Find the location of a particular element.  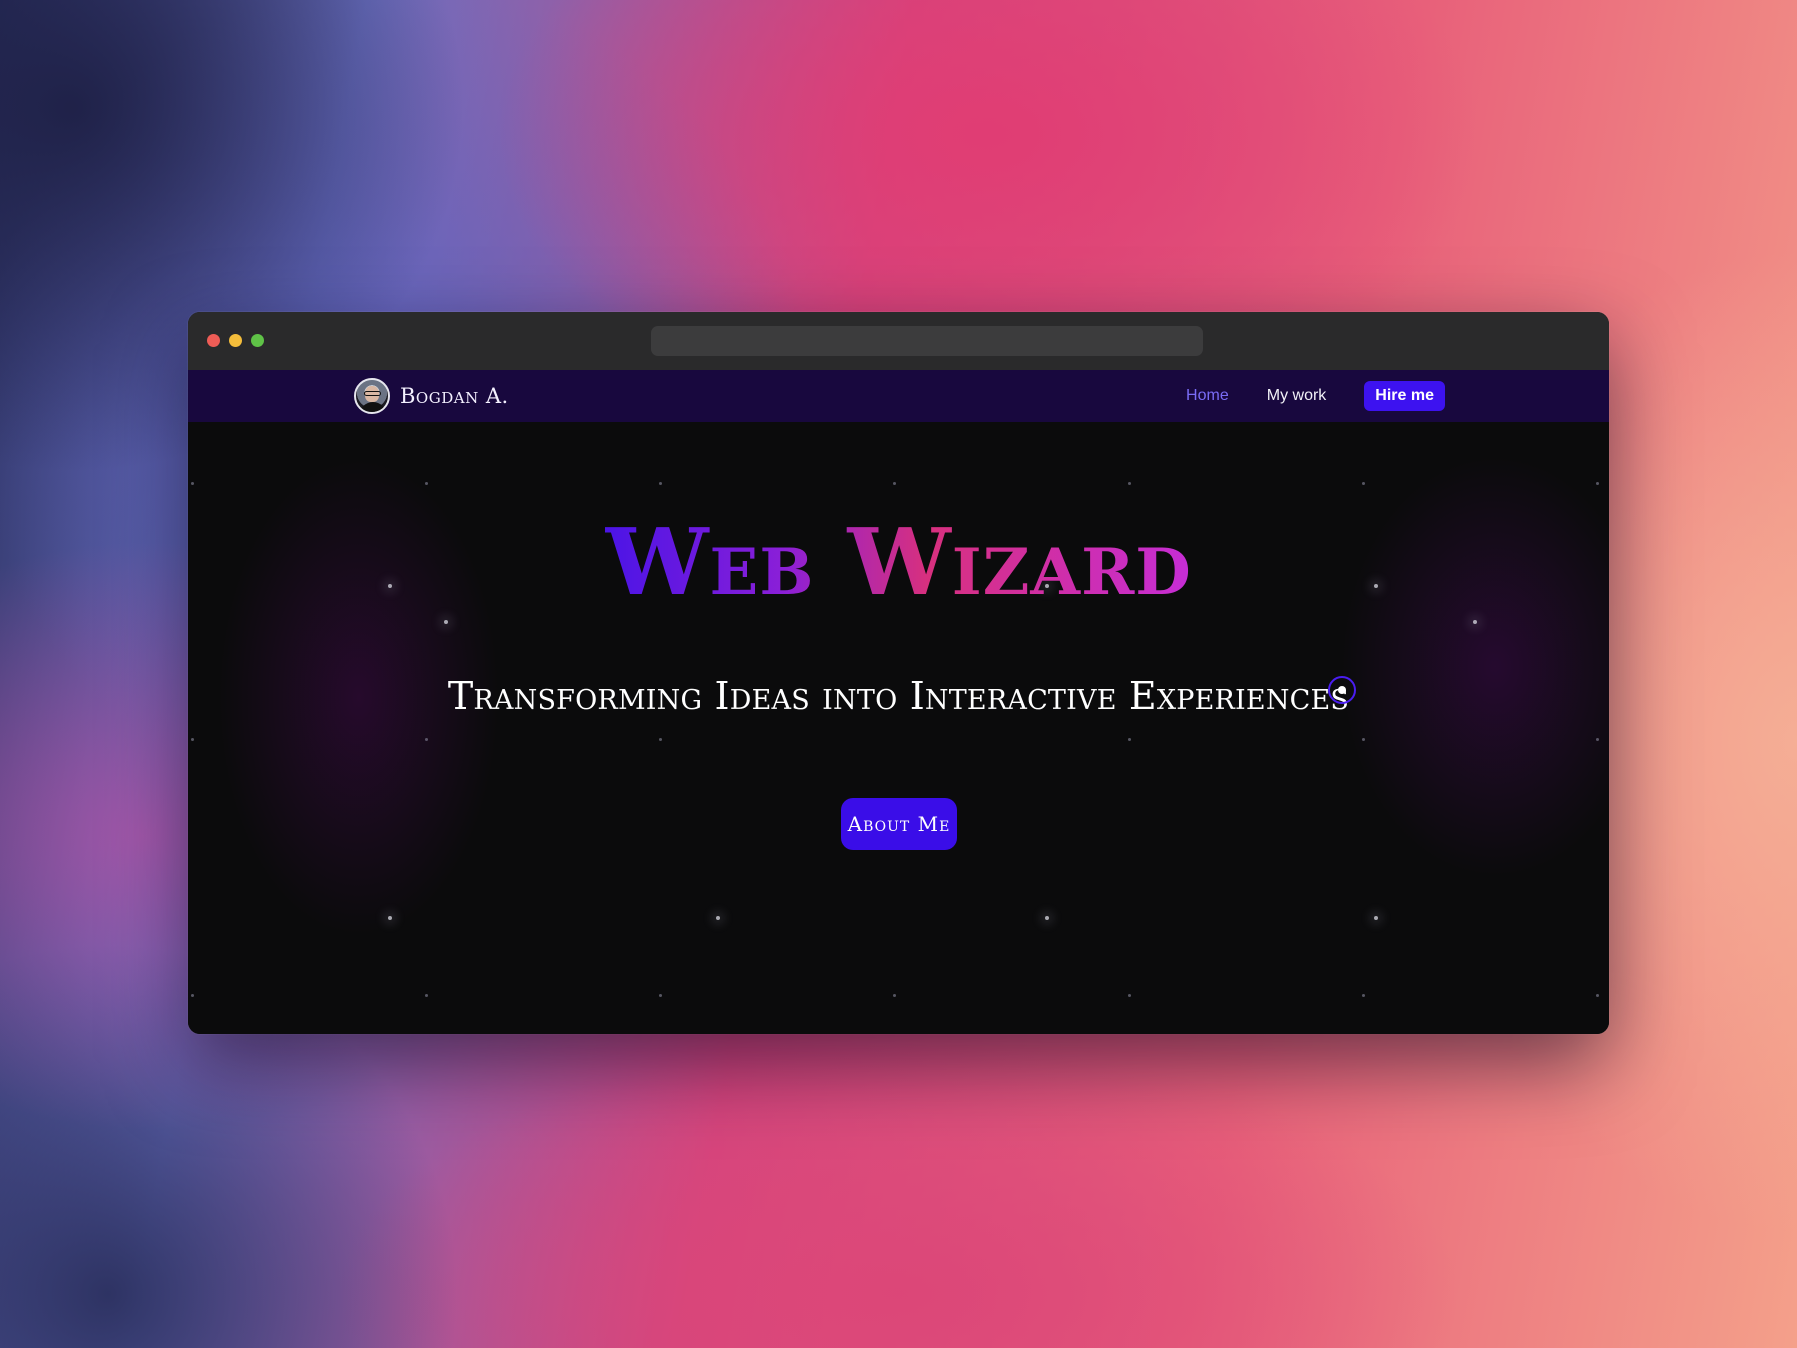

nav-my-work-link: My work is located at coordinates (1297, 396).